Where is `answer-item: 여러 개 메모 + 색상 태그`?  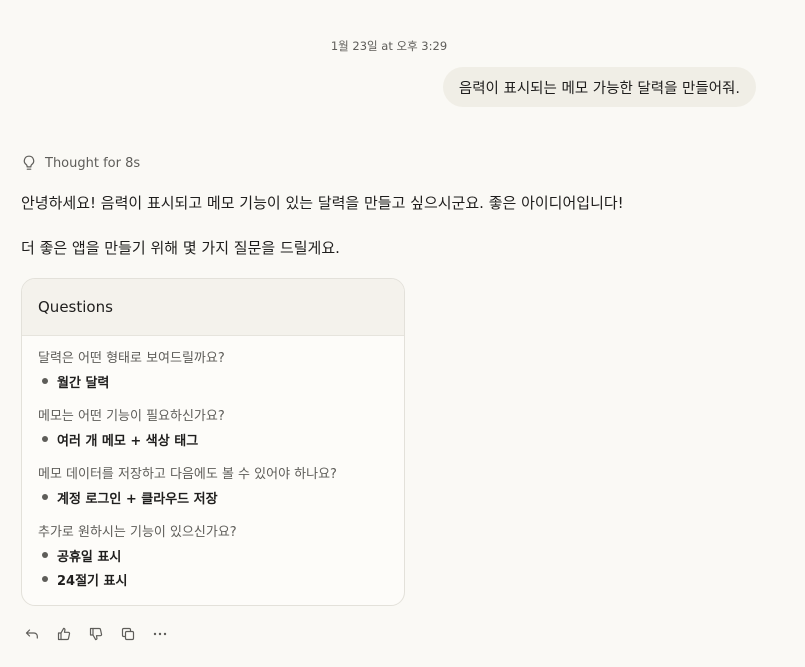 answer-item: 여러 개 메모 + 색상 태그 is located at coordinates (131, 439).